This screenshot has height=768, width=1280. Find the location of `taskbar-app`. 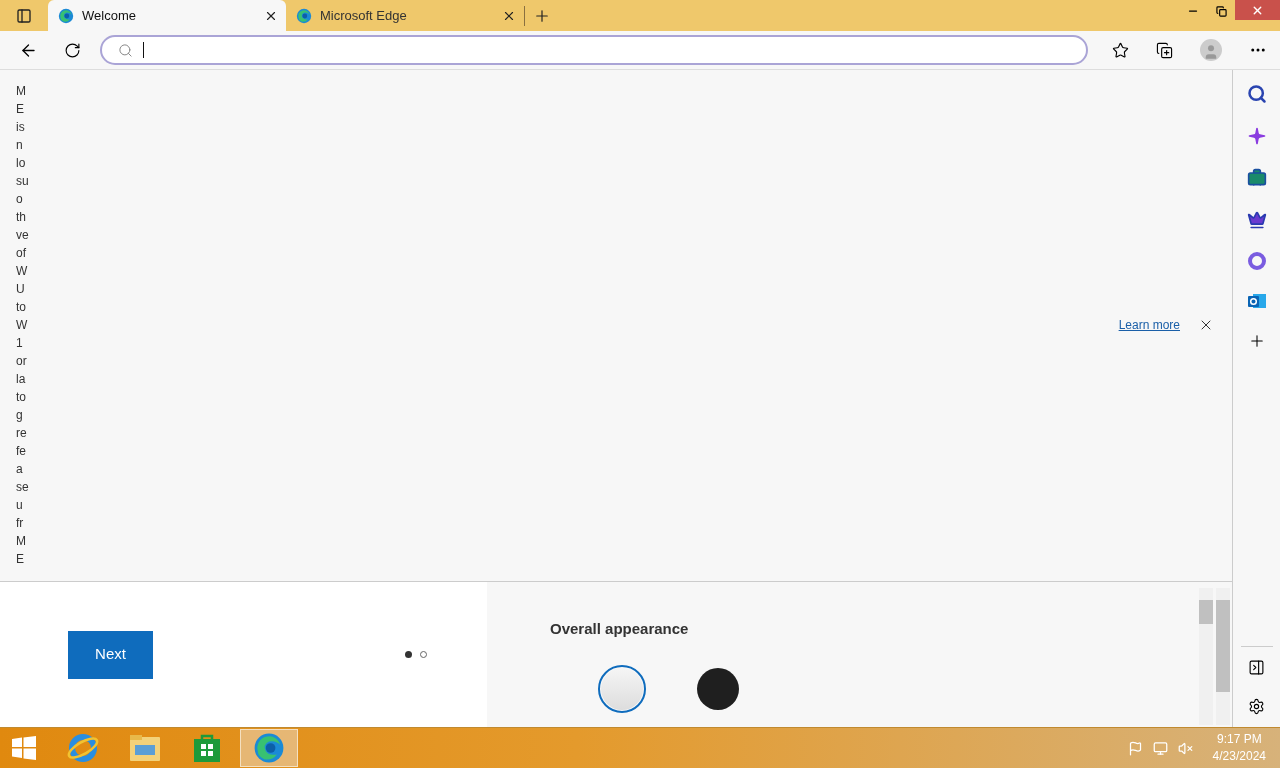

taskbar-app is located at coordinates (269, 748).